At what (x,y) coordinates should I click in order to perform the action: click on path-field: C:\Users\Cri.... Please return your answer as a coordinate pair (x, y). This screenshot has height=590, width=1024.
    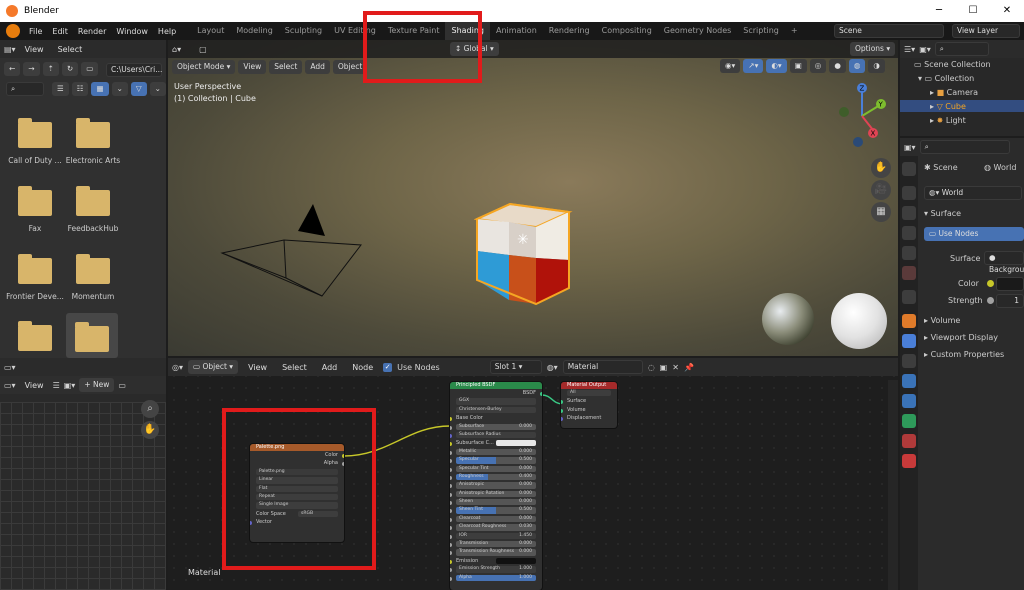
    Looking at the image, I should click on (134, 70).